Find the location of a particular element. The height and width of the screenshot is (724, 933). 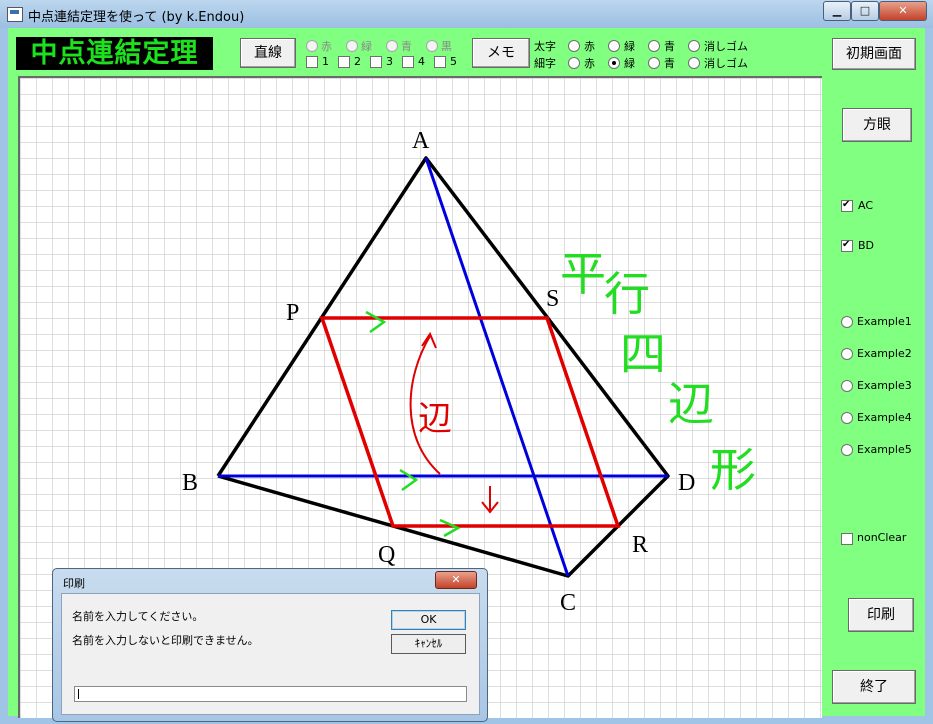

nonclear-label: nonClear is located at coordinates (882, 537).